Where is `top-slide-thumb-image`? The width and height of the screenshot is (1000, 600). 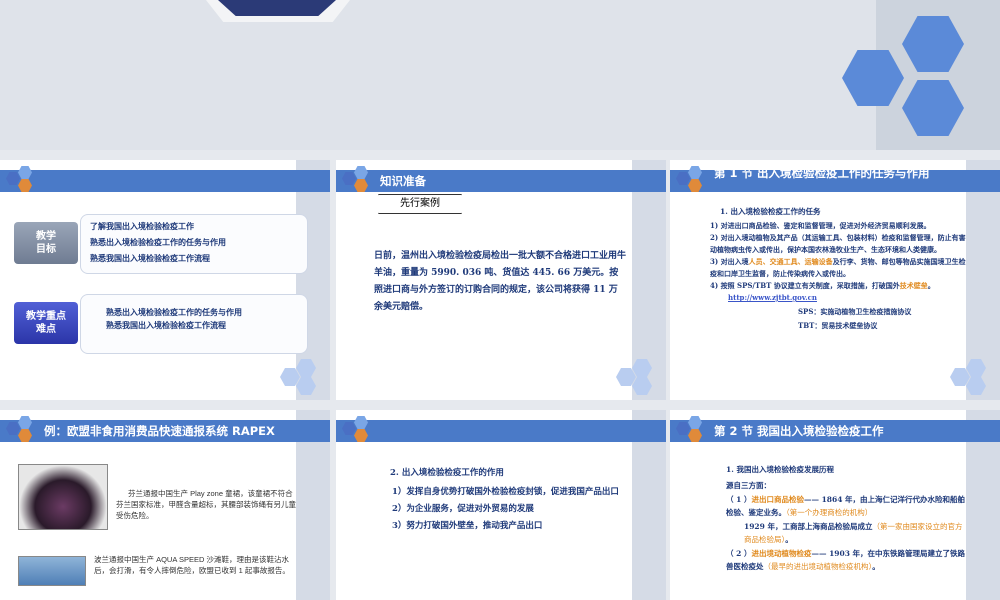
top-slide-thumb-image is located at coordinates (277, 8).